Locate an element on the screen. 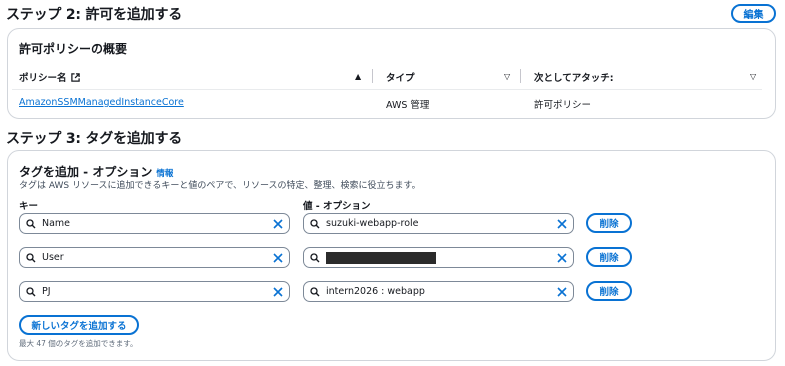  key-label: キー is located at coordinates (29, 206).